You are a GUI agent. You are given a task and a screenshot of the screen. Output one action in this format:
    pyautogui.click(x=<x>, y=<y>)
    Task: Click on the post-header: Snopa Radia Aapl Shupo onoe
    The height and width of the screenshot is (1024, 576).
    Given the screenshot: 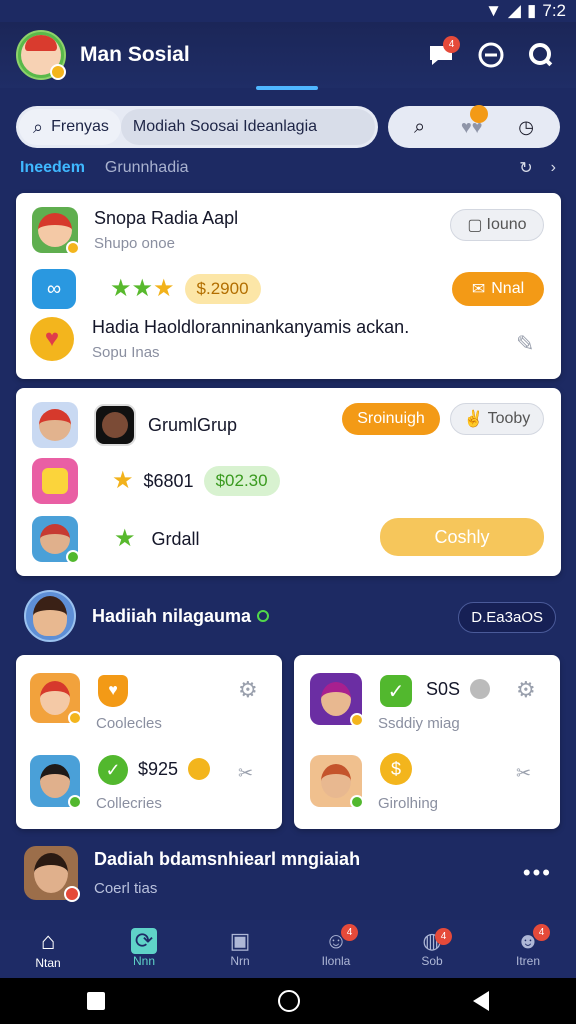 What is the action you would take?
    pyautogui.click(x=135, y=231)
    